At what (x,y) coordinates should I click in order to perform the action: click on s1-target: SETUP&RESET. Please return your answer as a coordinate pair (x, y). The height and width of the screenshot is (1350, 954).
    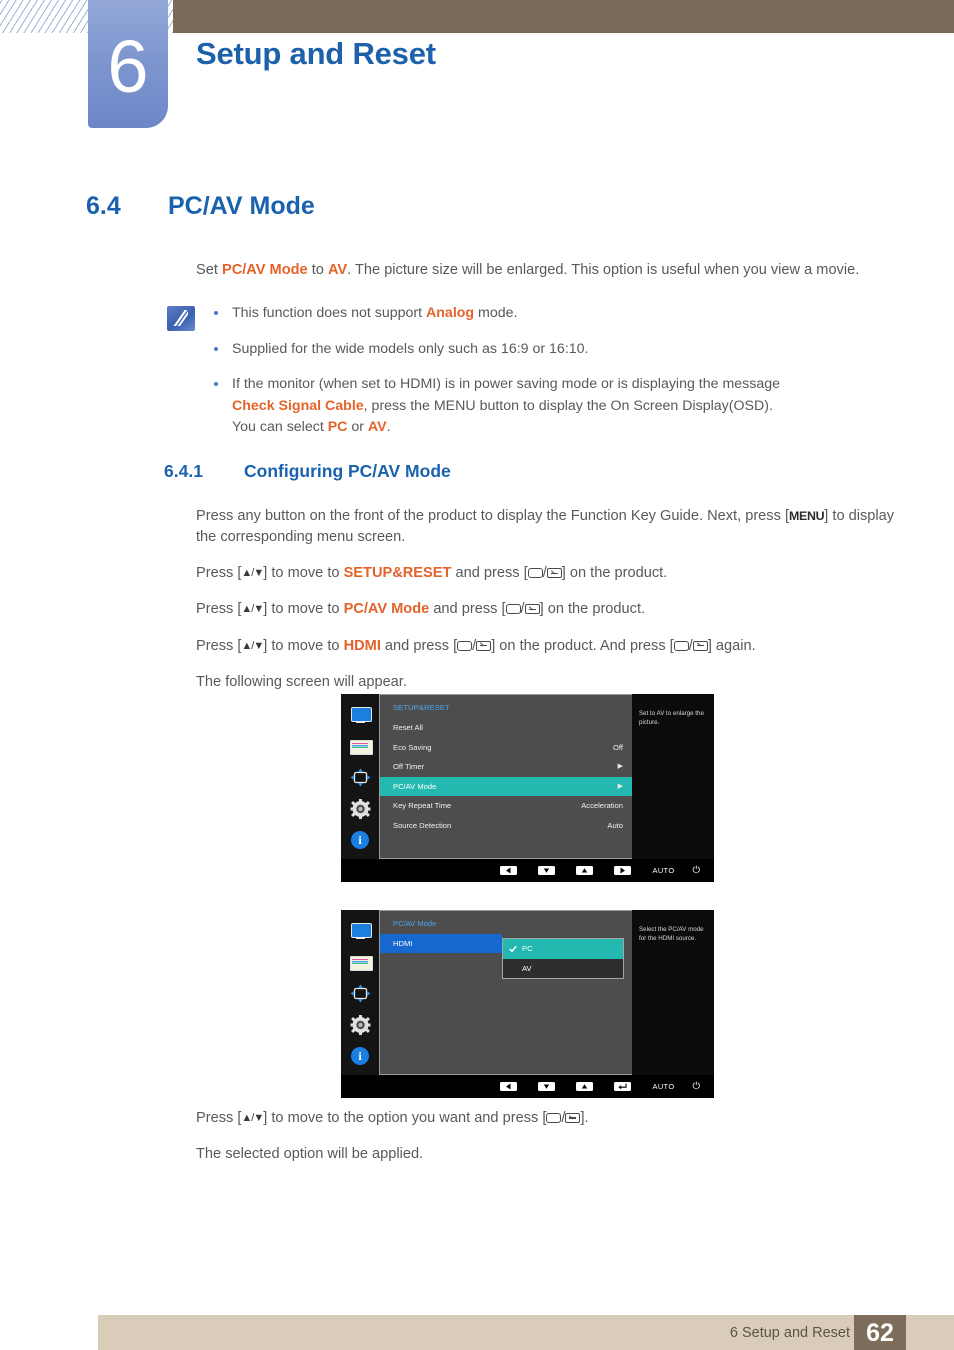
    Looking at the image, I should click on (397, 573).